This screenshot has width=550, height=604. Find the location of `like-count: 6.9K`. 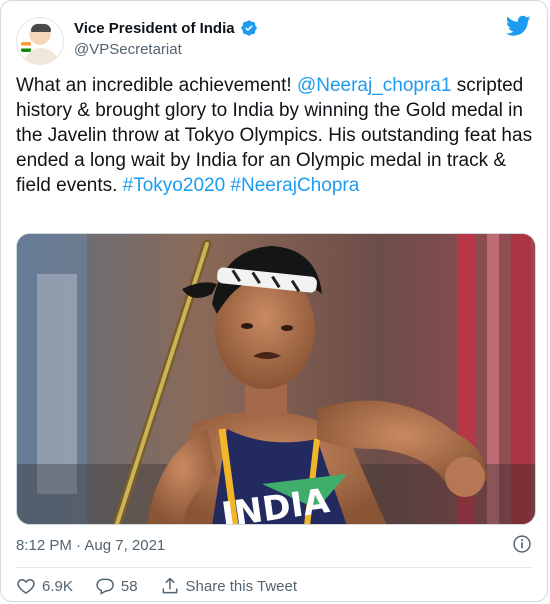

like-count: 6.9K is located at coordinates (57, 586).